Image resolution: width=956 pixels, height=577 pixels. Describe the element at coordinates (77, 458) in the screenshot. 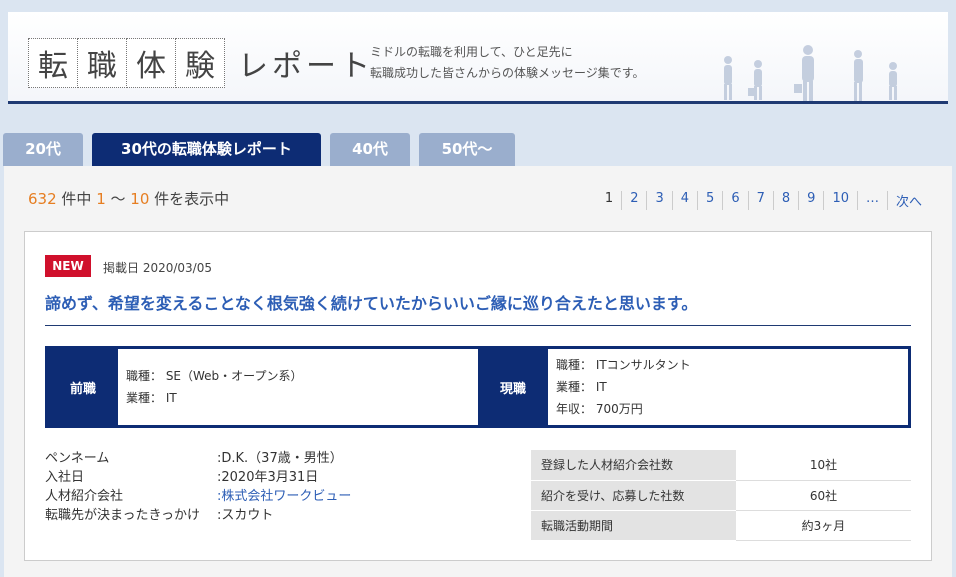

I see `profile-key: ペンネーム` at that location.